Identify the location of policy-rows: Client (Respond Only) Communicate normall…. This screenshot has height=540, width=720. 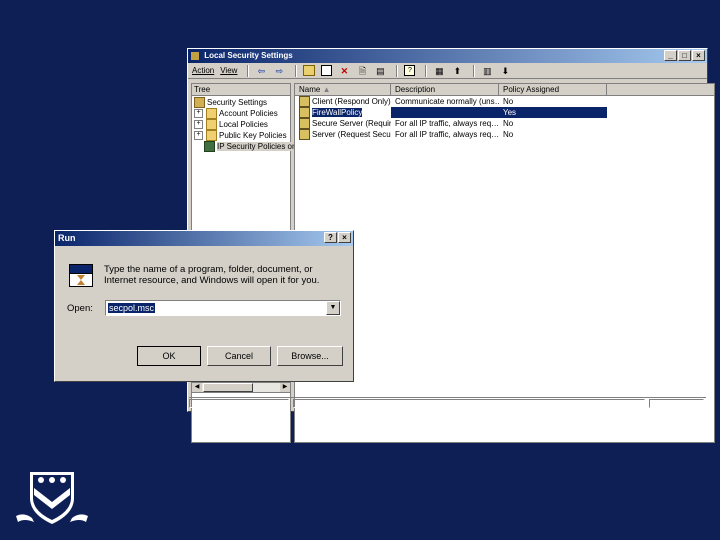
(504, 118).